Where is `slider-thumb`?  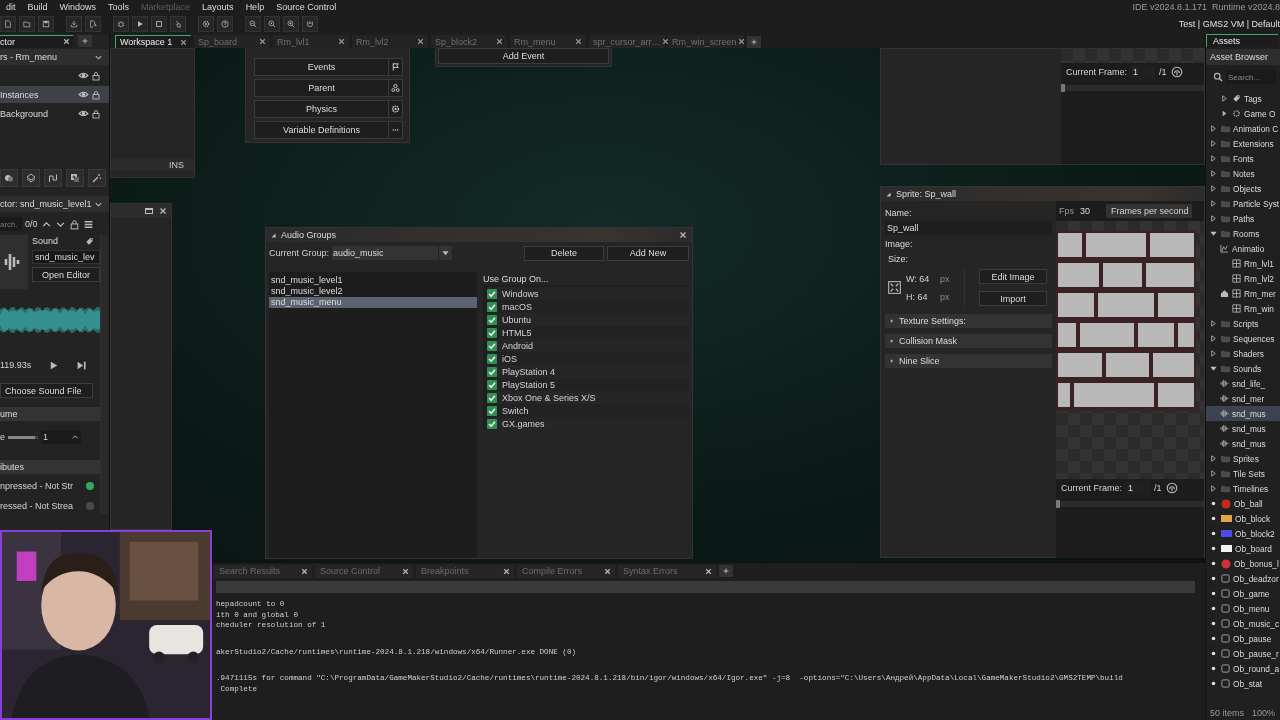 slider-thumb is located at coordinates (1063, 88).